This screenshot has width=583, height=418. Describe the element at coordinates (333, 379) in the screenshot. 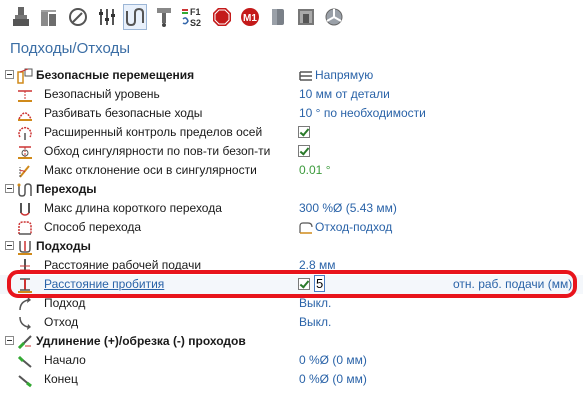

I see `end-extend-value: 0 %Ø (0 мм)` at that location.